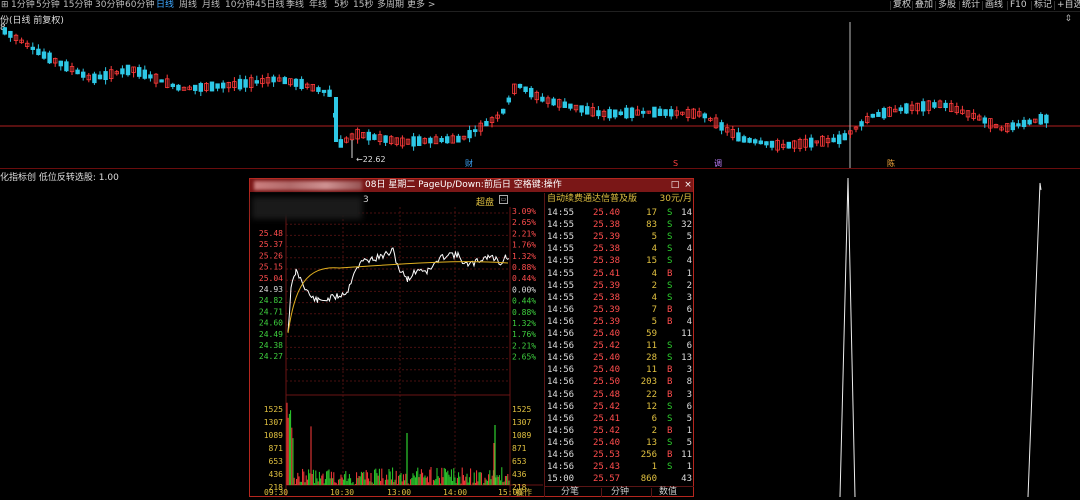 This screenshot has width=1080, height=500. What do you see at coordinates (1068, 5) in the screenshot?
I see `toolbar-button-7: +自选` at bounding box center [1068, 5].